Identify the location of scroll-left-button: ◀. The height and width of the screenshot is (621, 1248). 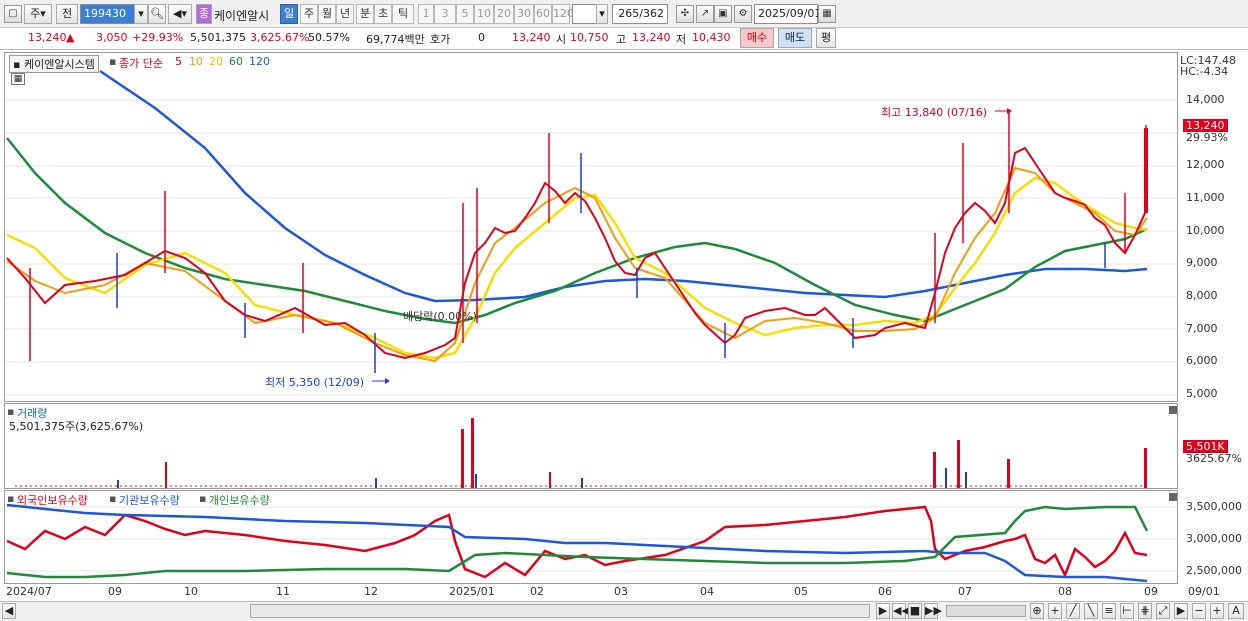
(9, 611).